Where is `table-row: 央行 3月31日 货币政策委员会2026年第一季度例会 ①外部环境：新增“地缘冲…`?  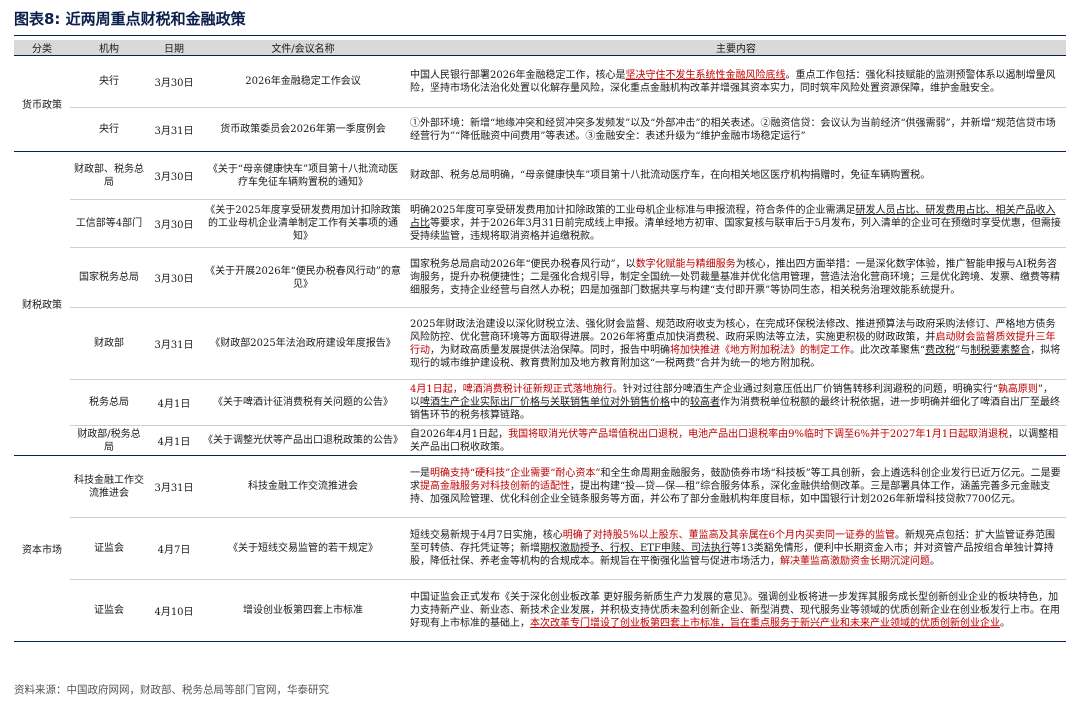 table-row: 央行 3月31日 货币政策委员会2026年第一季度例会 ①外部环境：新增“地缘冲… is located at coordinates (540, 129).